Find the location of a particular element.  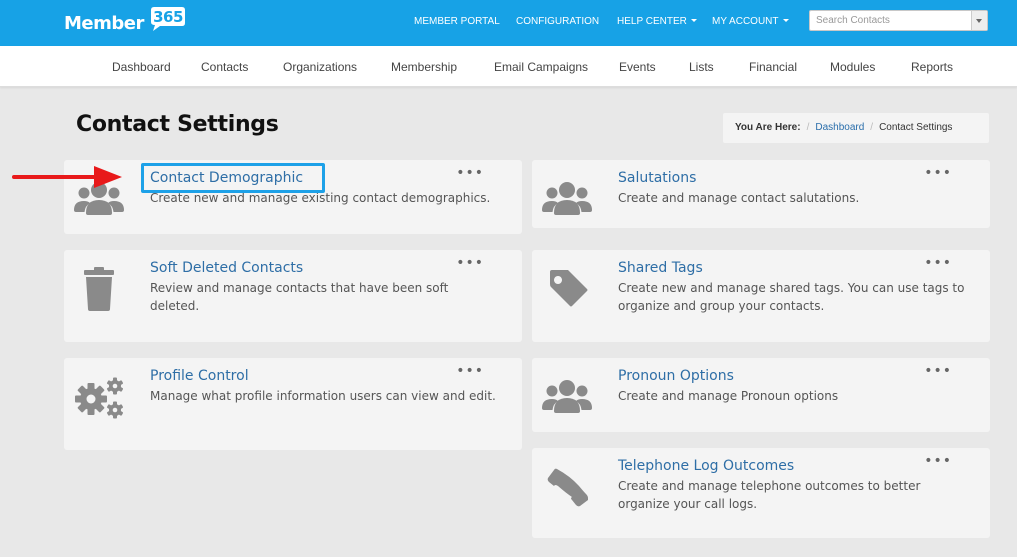

card-title: Shared Tags is located at coordinates (660, 268).